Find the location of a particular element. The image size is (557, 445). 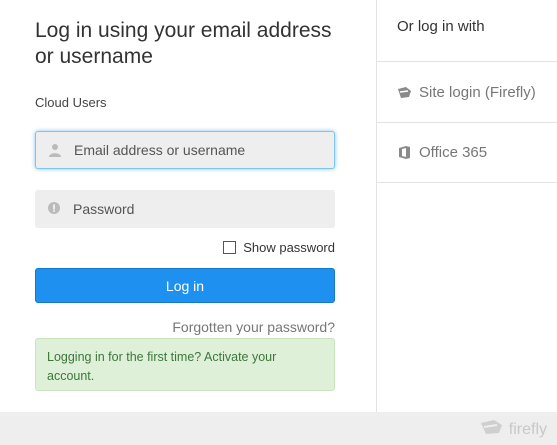

email-input is located at coordinates (199, 150).